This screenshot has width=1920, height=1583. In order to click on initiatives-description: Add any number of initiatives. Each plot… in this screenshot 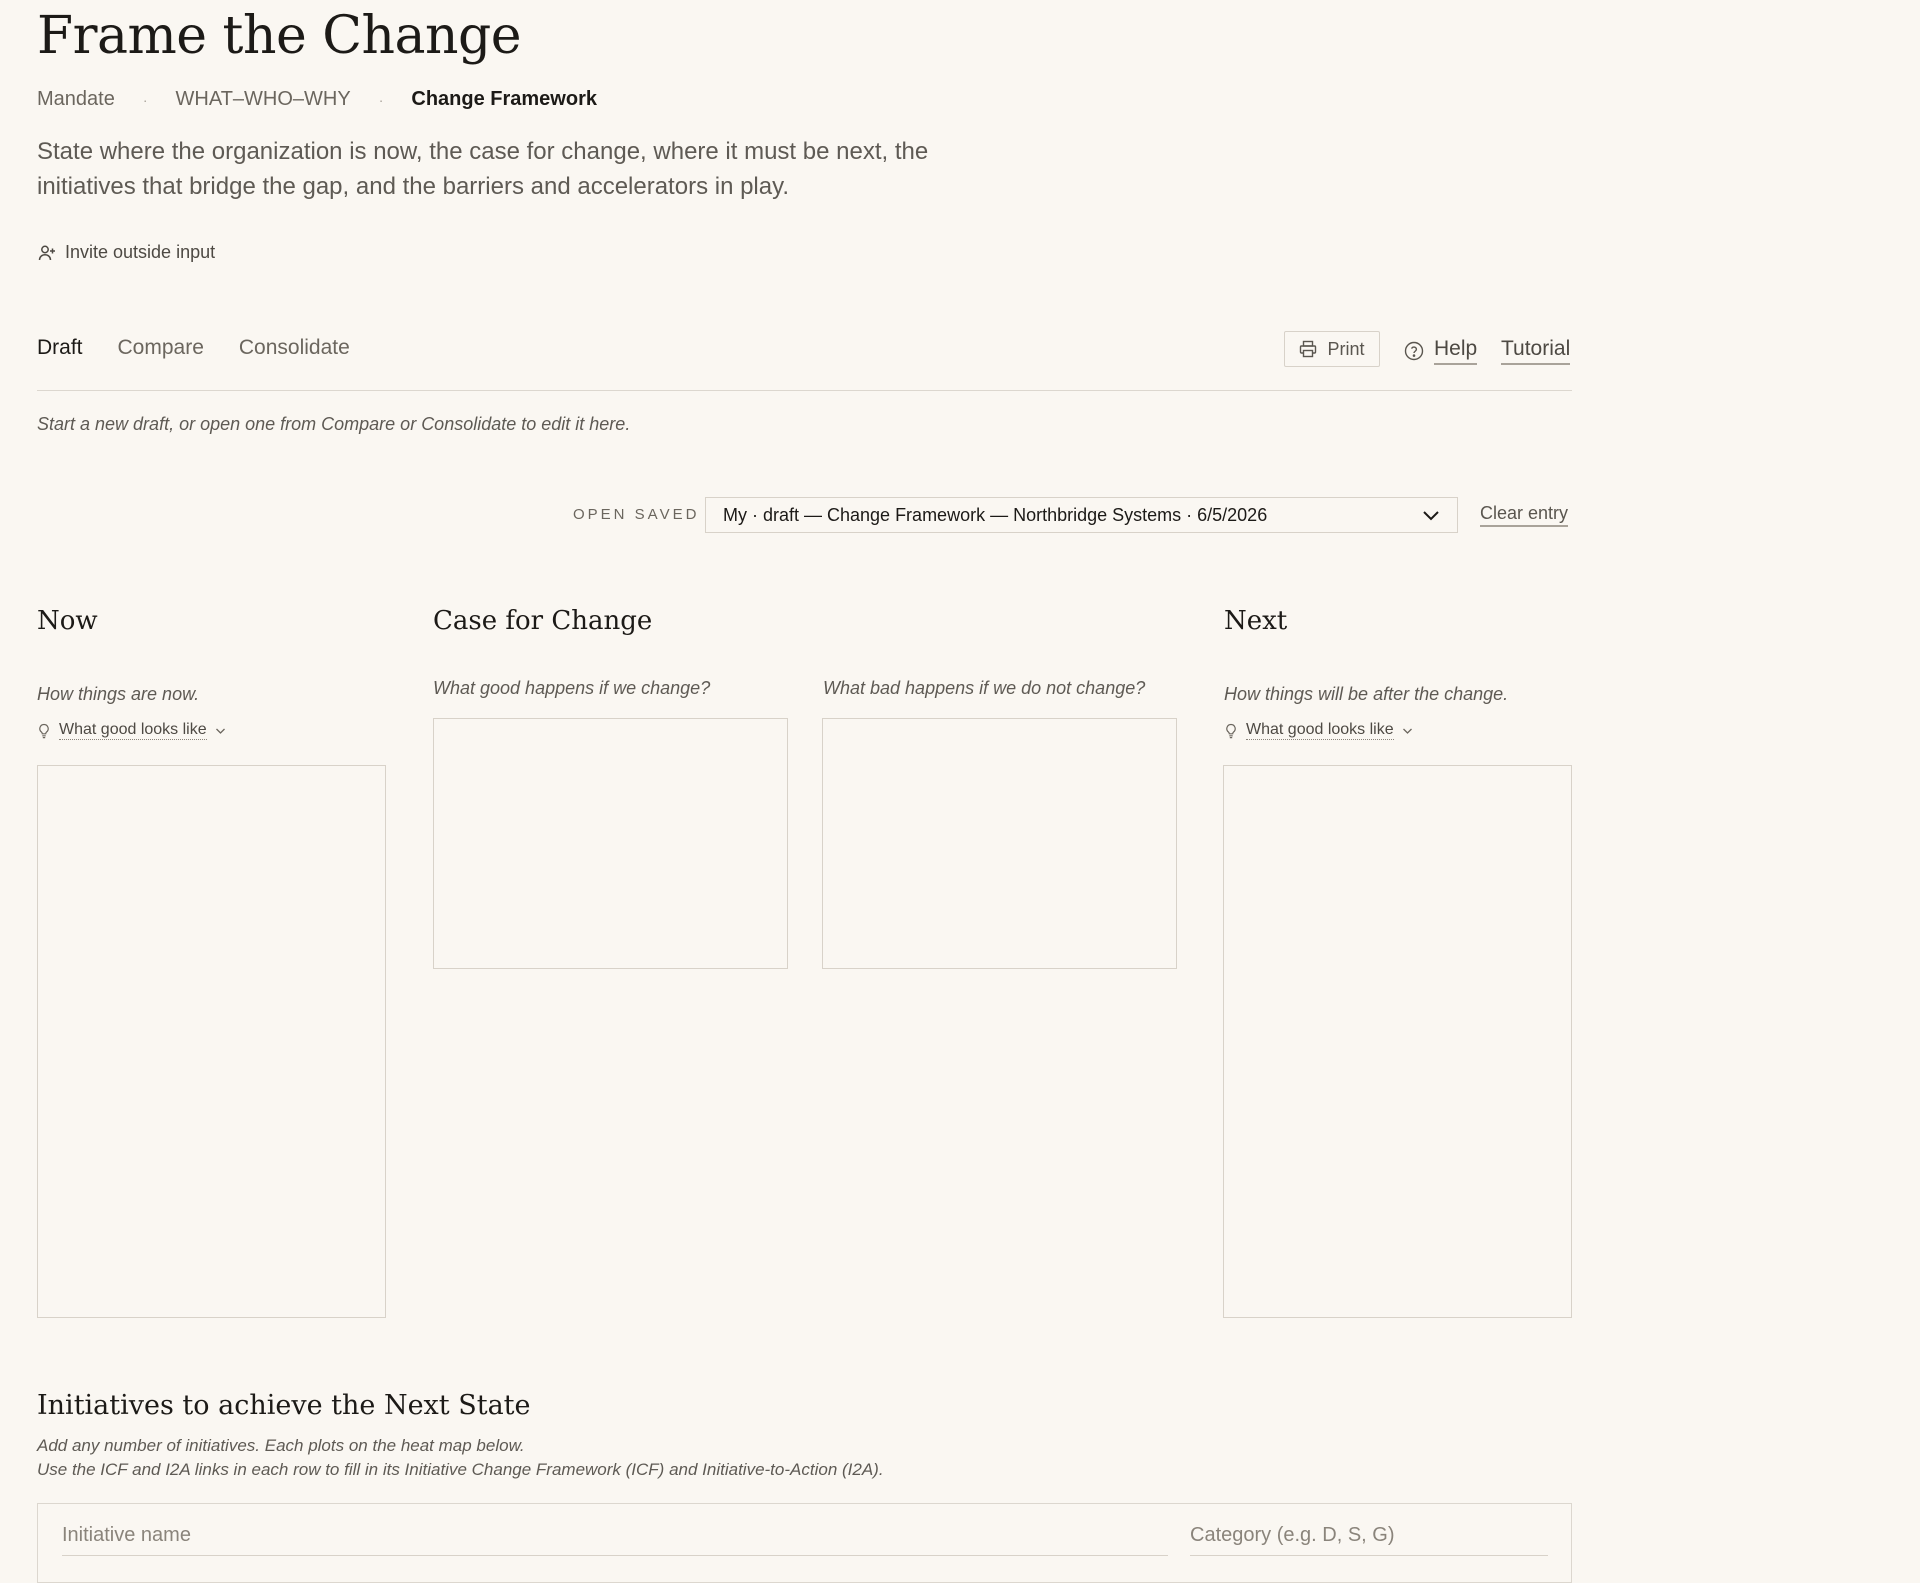, I will do `click(460, 1458)`.